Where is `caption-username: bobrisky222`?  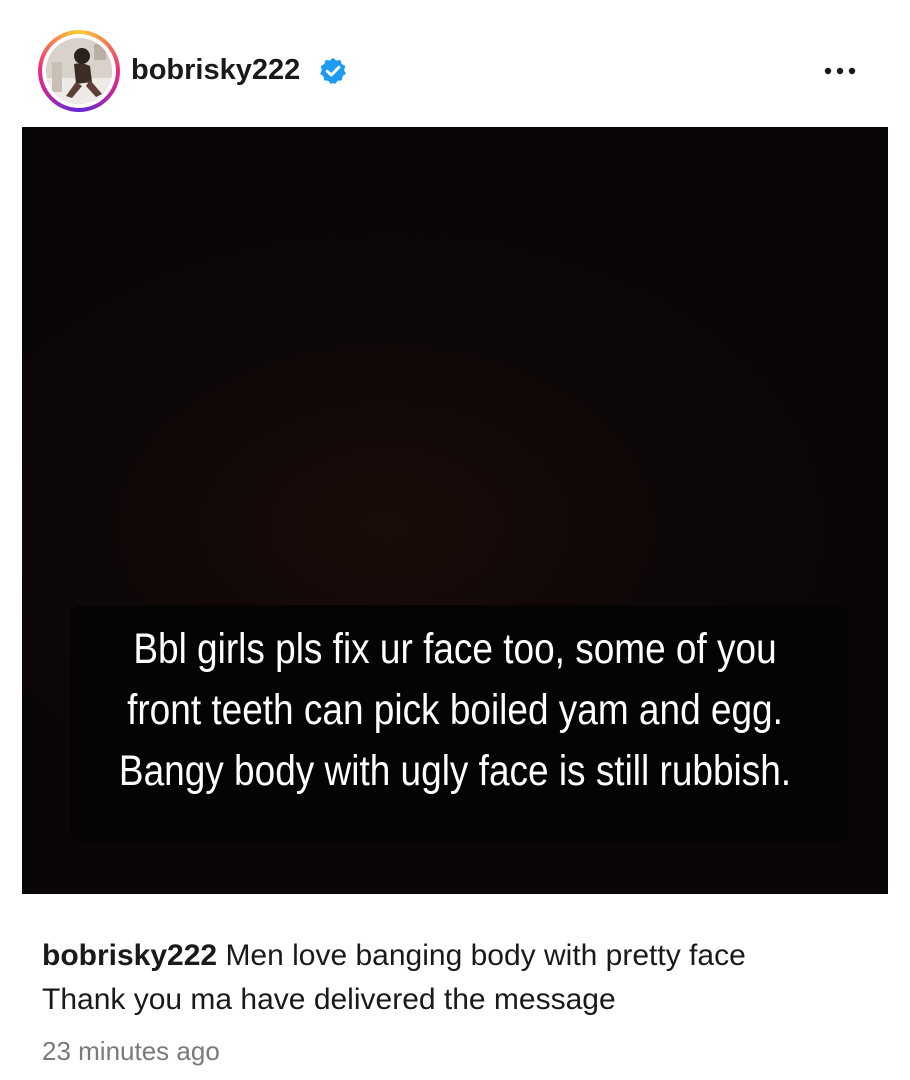
caption-username: bobrisky222 is located at coordinates (129, 955).